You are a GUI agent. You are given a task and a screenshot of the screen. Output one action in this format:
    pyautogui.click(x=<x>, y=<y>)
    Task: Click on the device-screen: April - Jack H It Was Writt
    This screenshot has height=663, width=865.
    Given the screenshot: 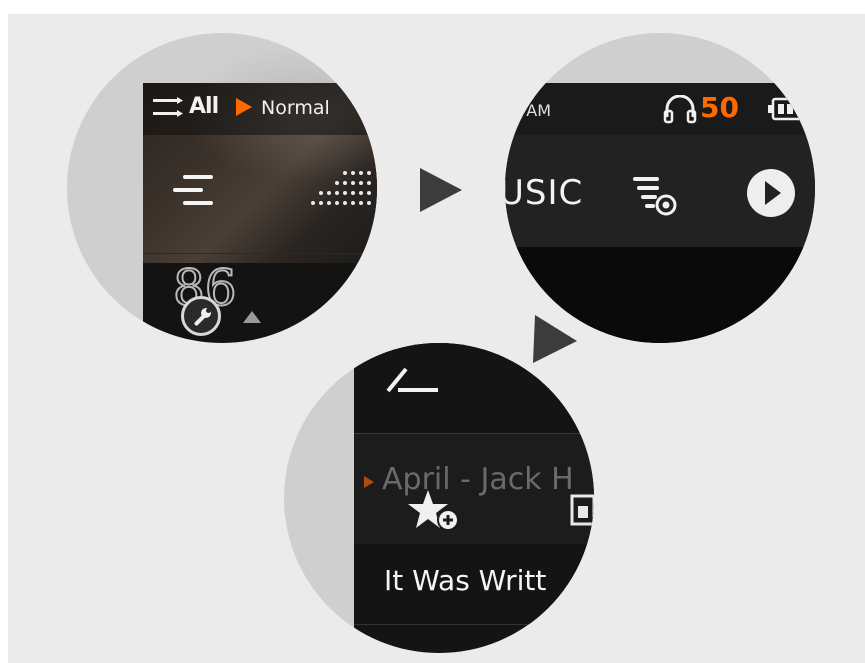 What is the action you would take?
    pyautogui.click(x=474, y=498)
    